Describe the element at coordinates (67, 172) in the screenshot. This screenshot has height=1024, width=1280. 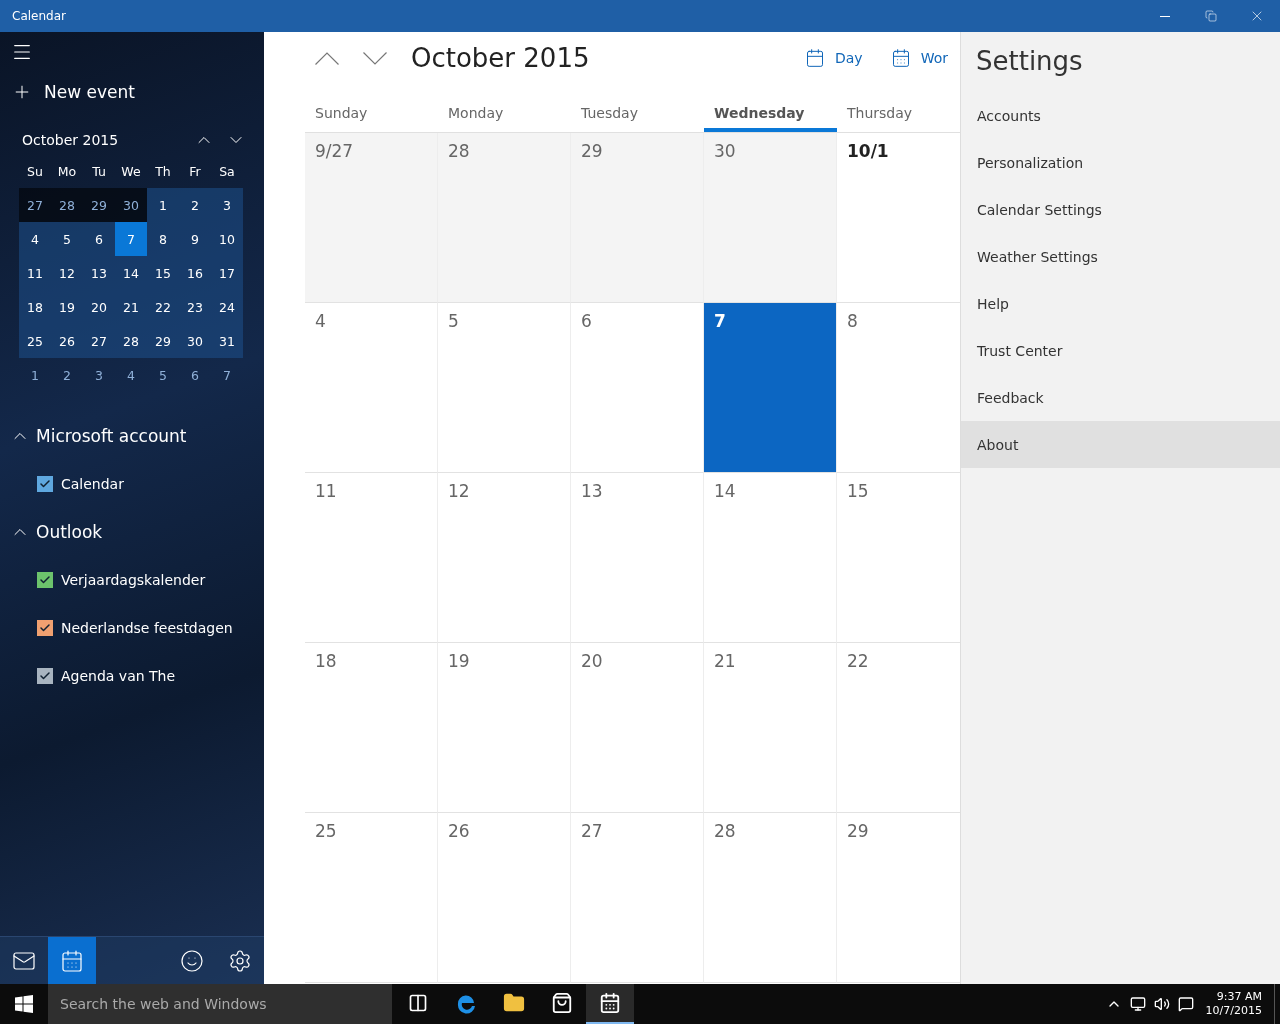
I see `weekday-label: Mo` at that location.